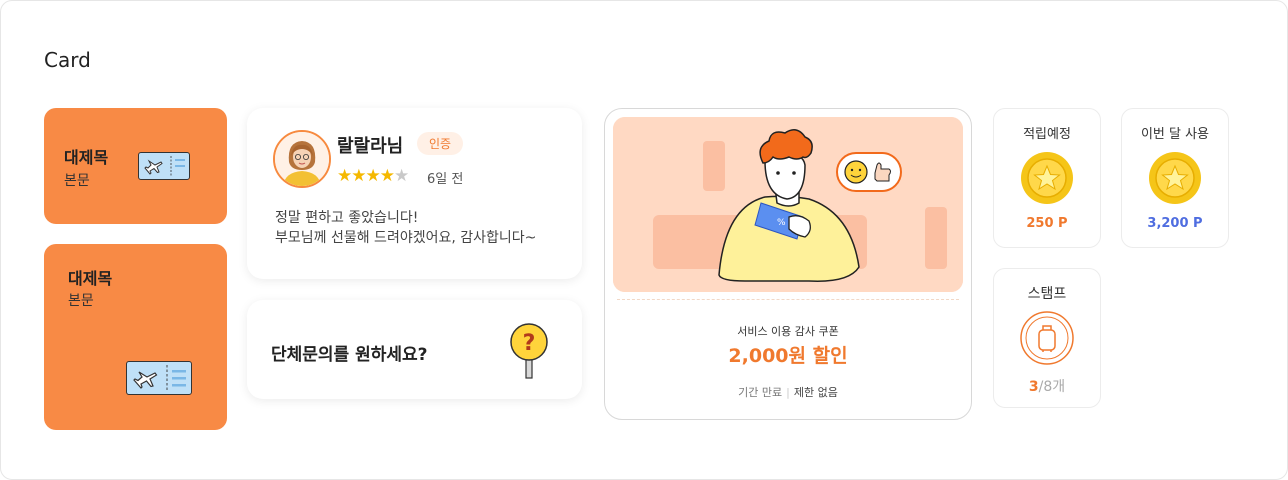 The height and width of the screenshot is (480, 1288). I want to click on feature-card-large: 대제목 본문, so click(135, 337).